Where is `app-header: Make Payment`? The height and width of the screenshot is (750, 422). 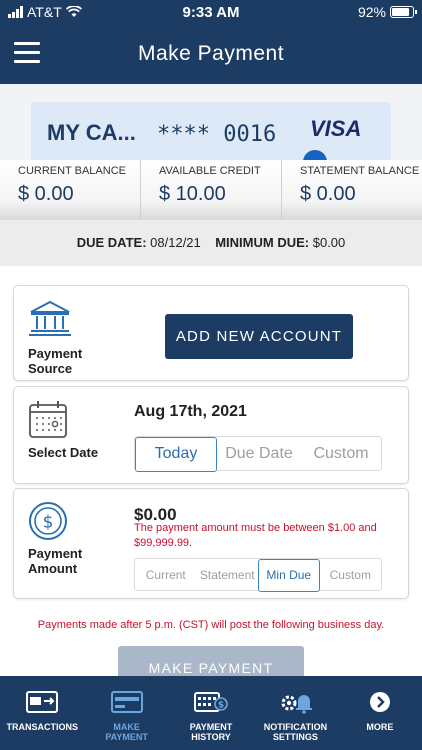
app-header: Make Payment is located at coordinates (211, 55).